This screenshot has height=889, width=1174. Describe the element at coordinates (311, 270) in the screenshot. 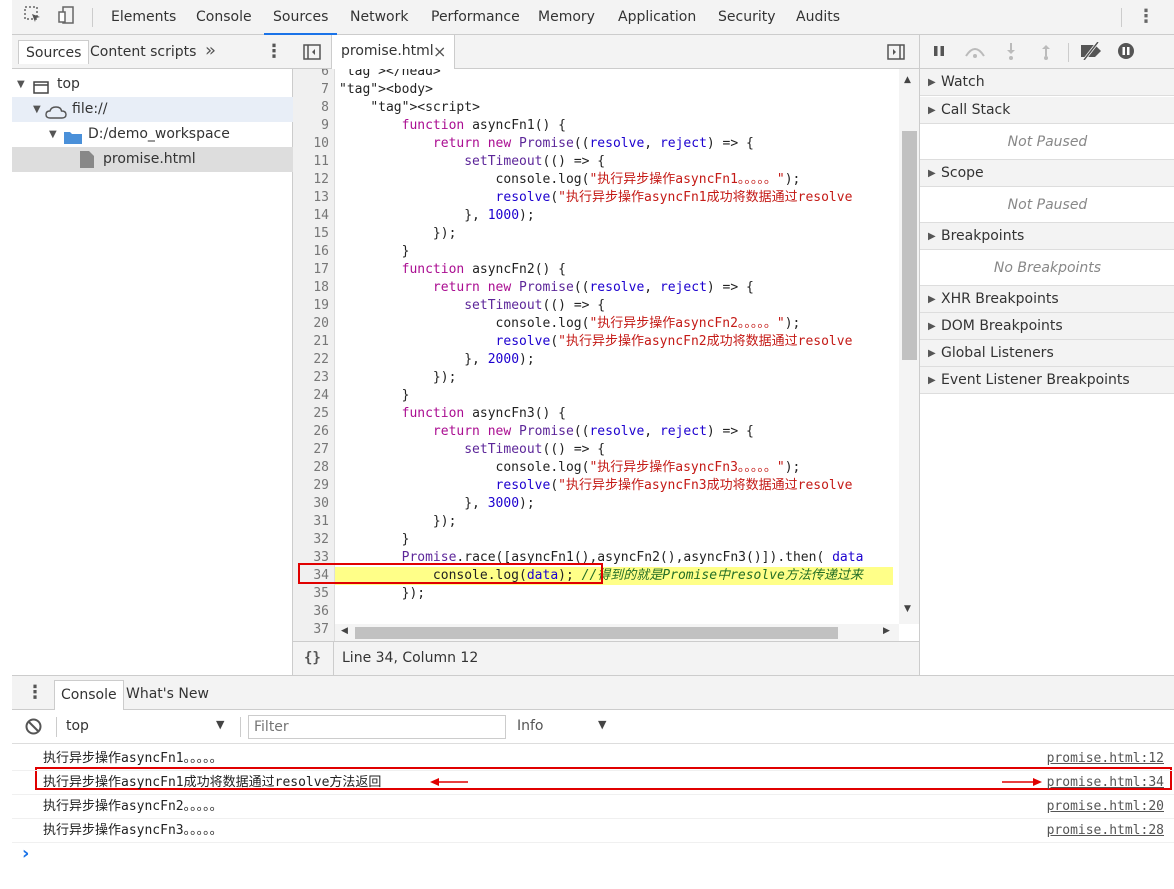

I see `line-number: 17` at that location.